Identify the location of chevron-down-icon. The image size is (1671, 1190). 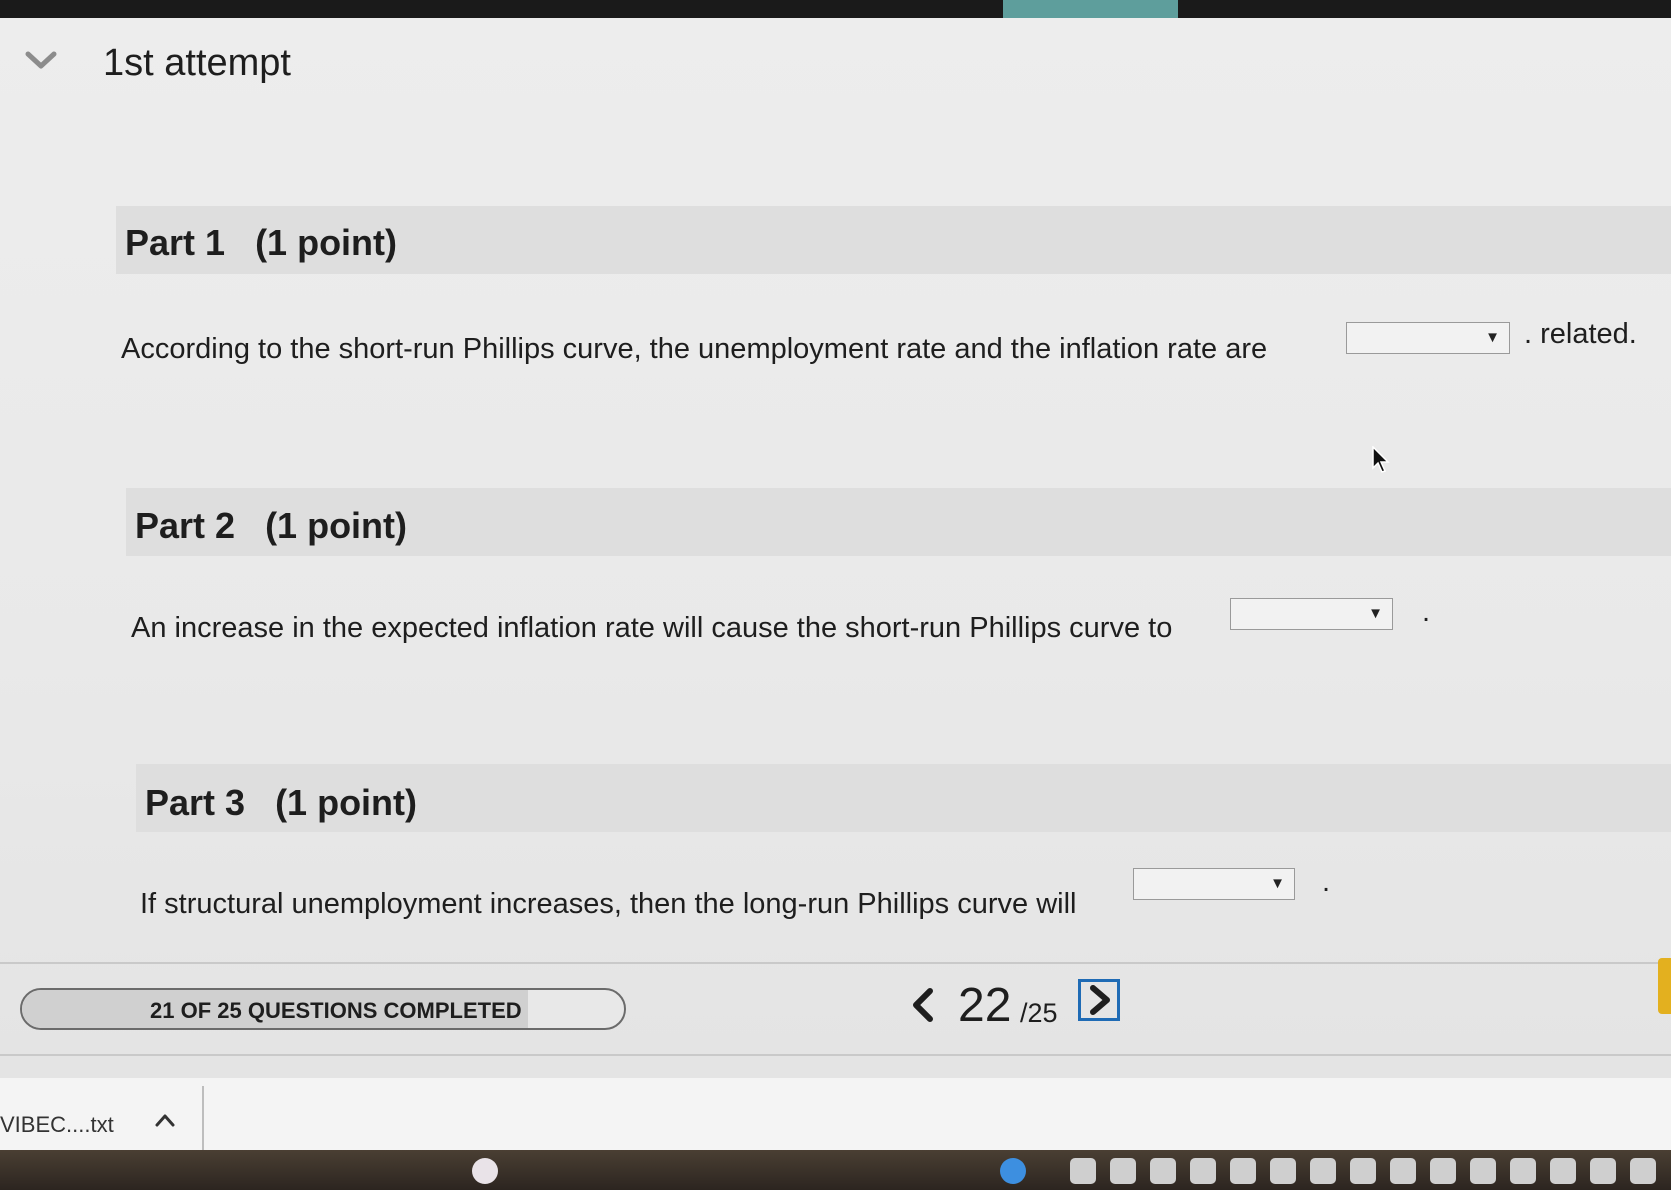
(41, 60).